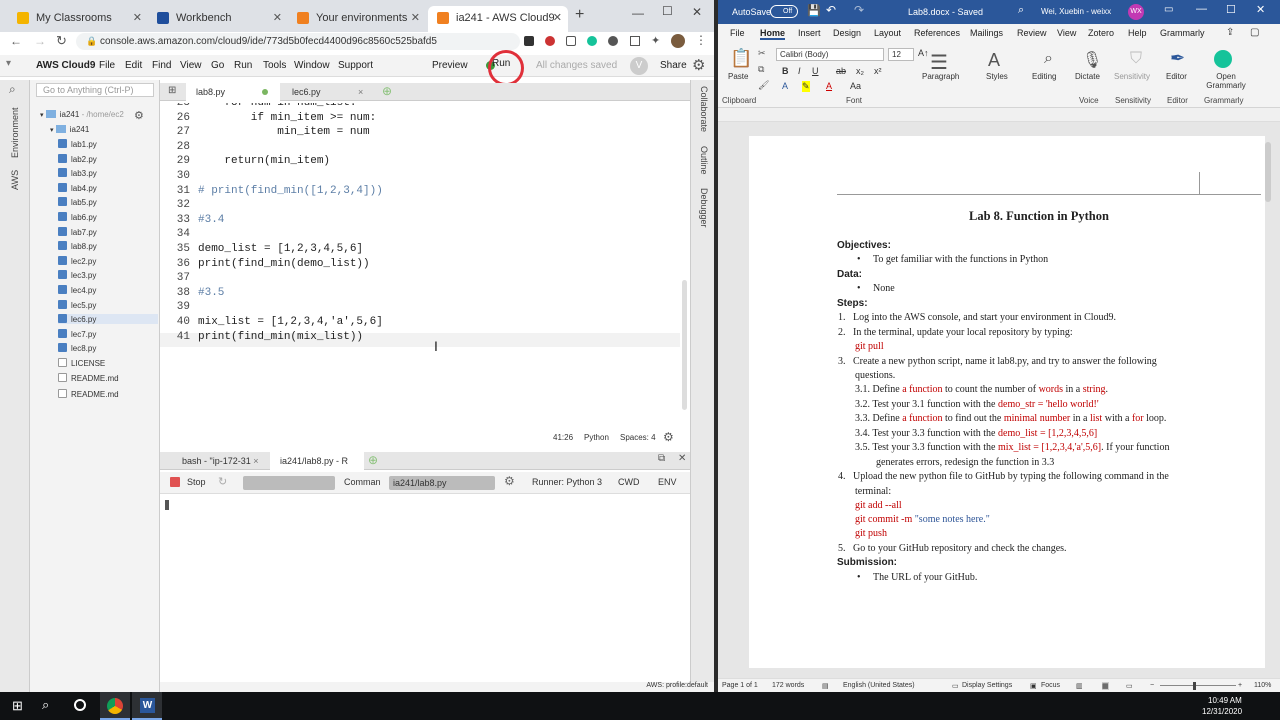 The image size is (1280, 720). What do you see at coordinates (1105, 686) in the screenshot?
I see `print-layout-icon: ▦` at bounding box center [1105, 686].